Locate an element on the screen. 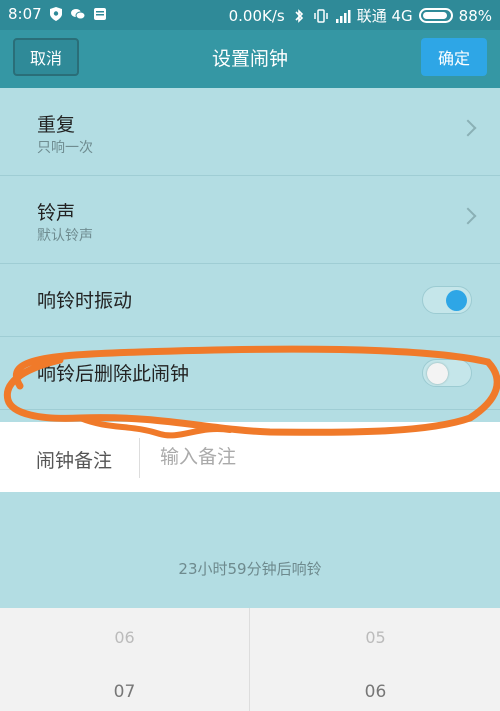  note-row: 闹钟备注 is located at coordinates (250, 457).